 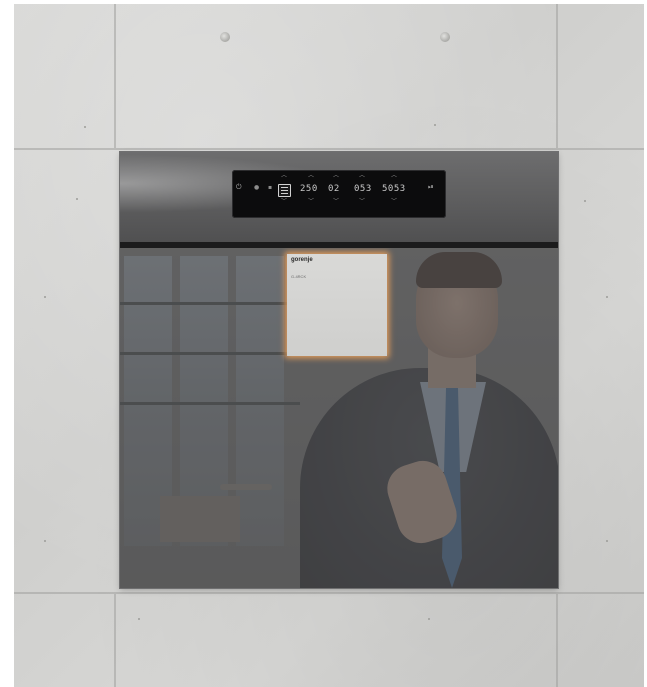 What do you see at coordinates (309, 189) in the screenshot?
I see `temperature-readout: 250` at bounding box center [309, 189].